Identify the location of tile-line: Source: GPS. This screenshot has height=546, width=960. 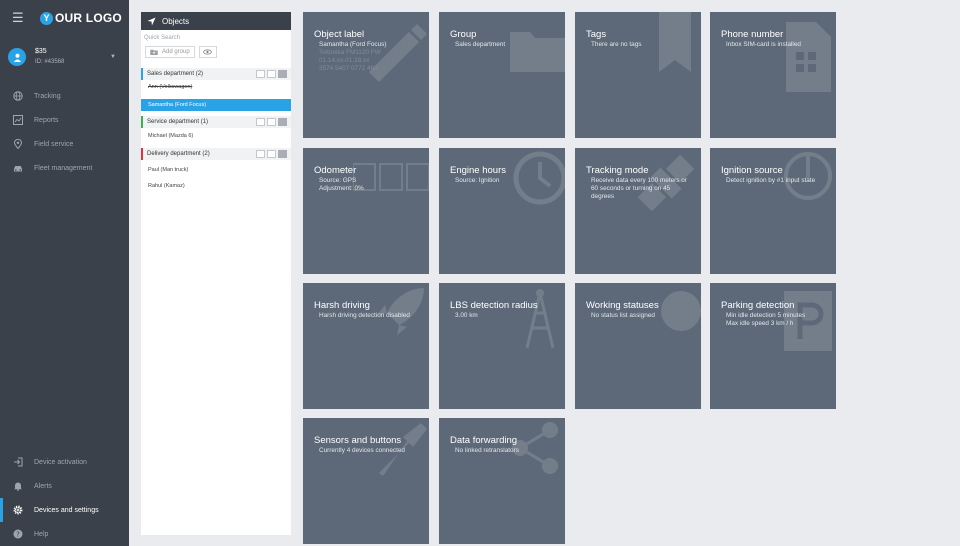
(338, 180).